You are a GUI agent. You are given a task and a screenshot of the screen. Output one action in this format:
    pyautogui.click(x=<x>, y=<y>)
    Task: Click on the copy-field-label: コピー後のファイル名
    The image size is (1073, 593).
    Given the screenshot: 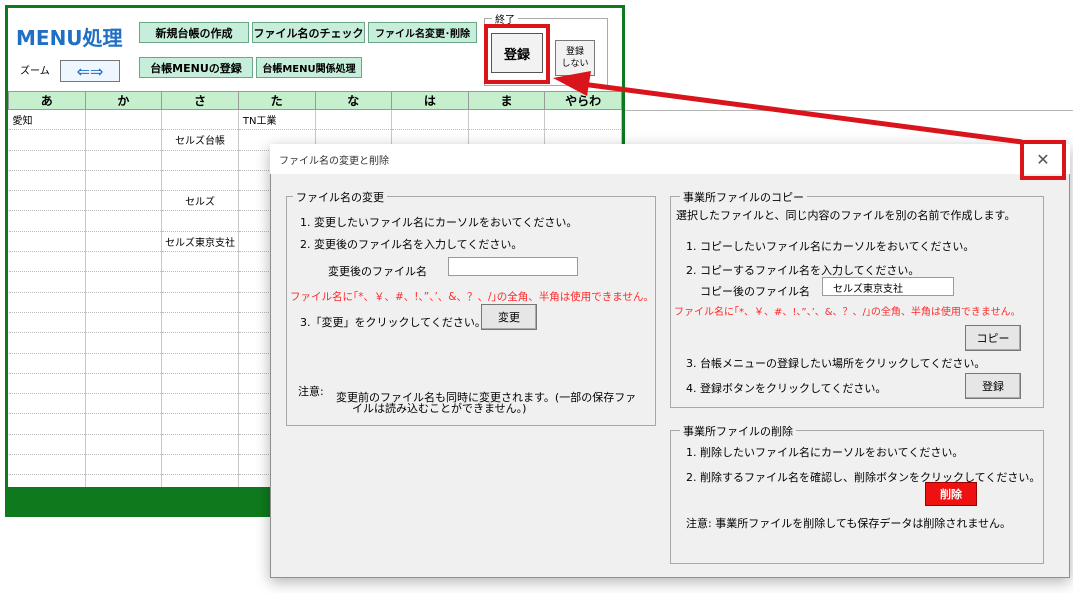 What is the action you would take?
    pyautogui.click(x=755, y=291)
    